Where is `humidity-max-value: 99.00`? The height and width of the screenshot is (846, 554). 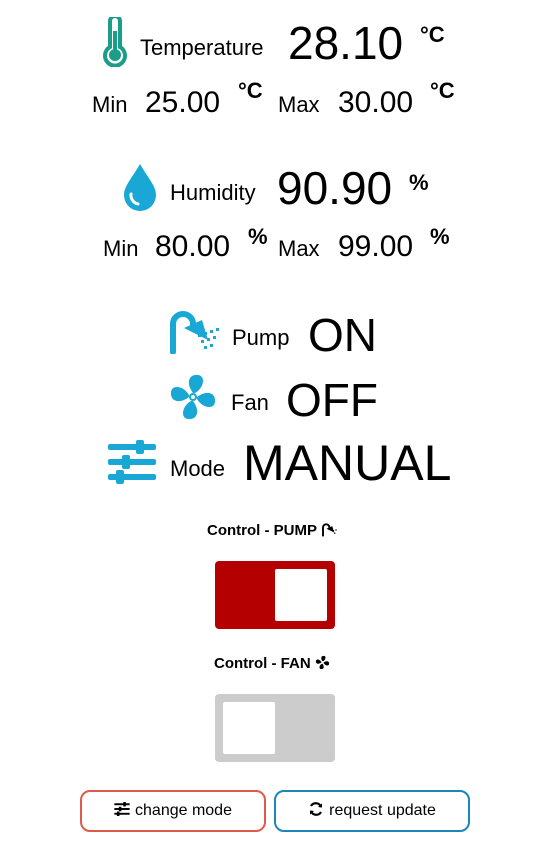
humidity-max-value: 99.00 is located at coordinates (376, 246).